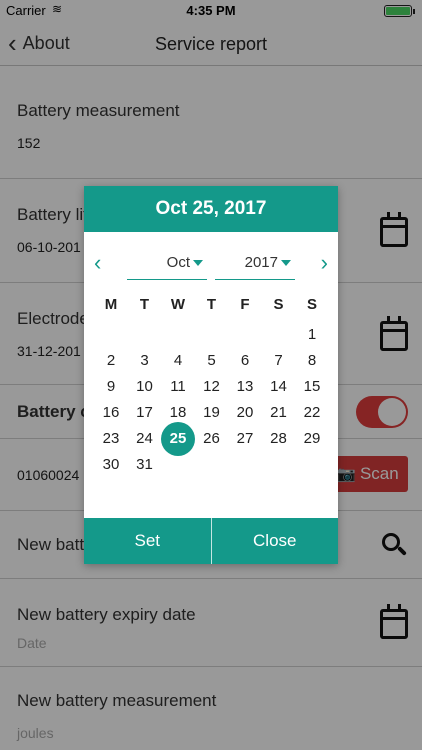 The width and height of the screenshot is (422, 750). Describe the element at coordinates (212, 387) in the screenshot. I see `calendar-day: 12` at that location.